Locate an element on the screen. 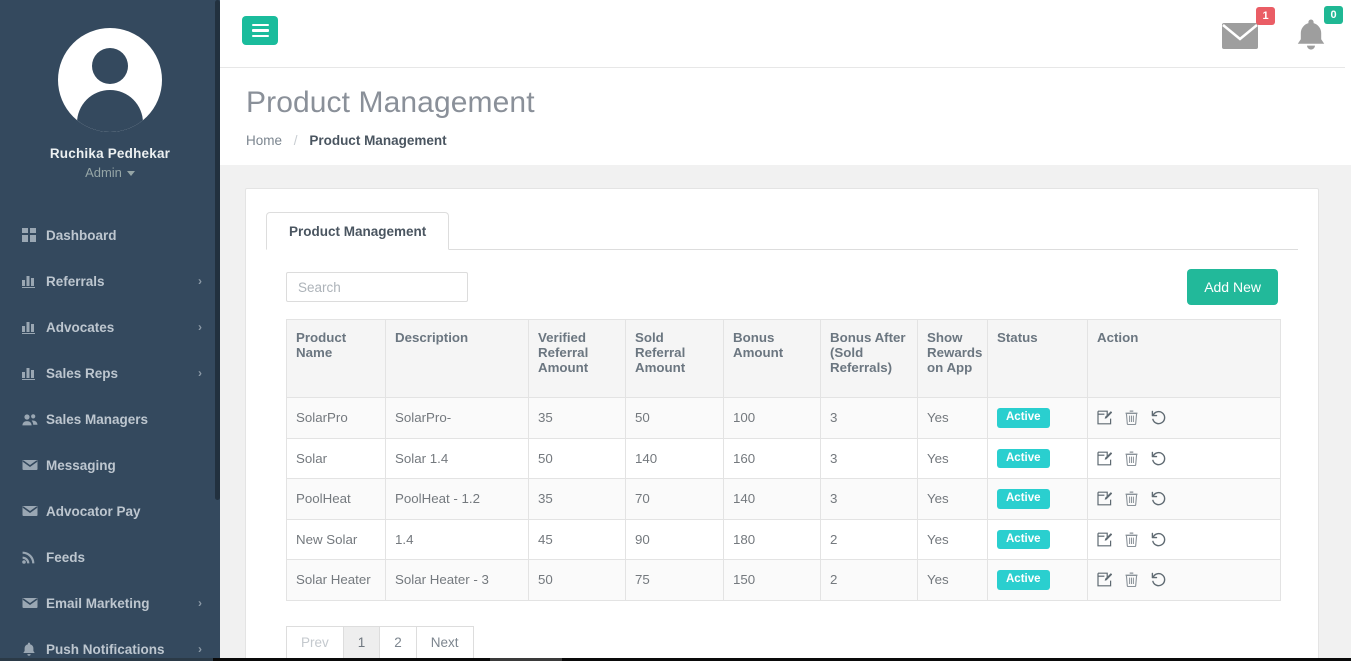 Image resolution: width=1351 pixels, height=661 pixels. profile-role-label: Admin is located at coordinates (103, 172).